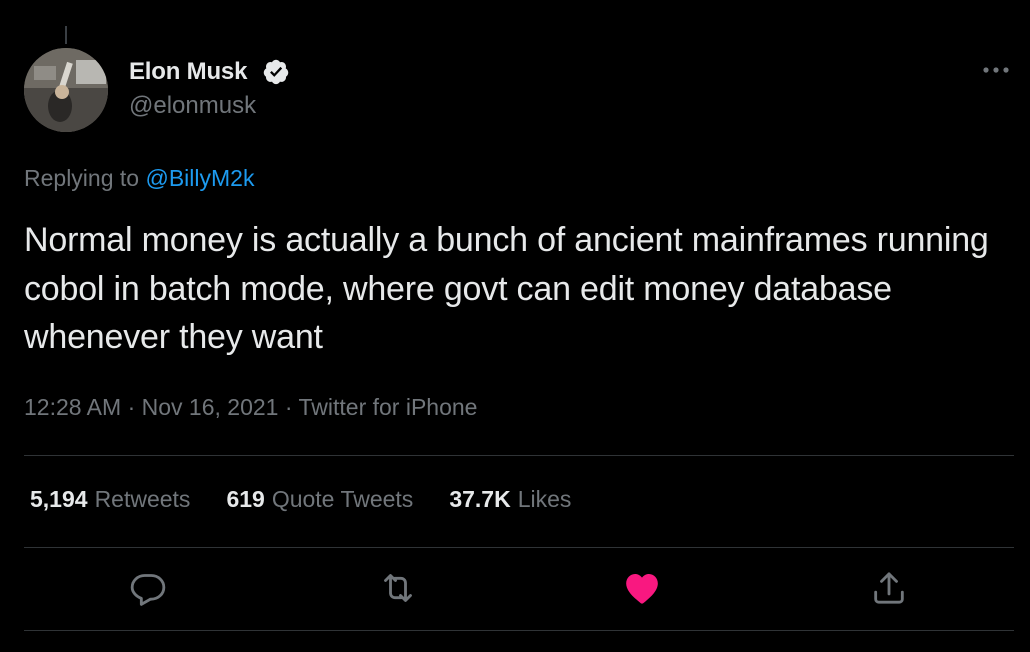 This screenshot has height=652, width=1030. I want to click on tweet-date-link: Nov 16, 2021, so click(210, 407).